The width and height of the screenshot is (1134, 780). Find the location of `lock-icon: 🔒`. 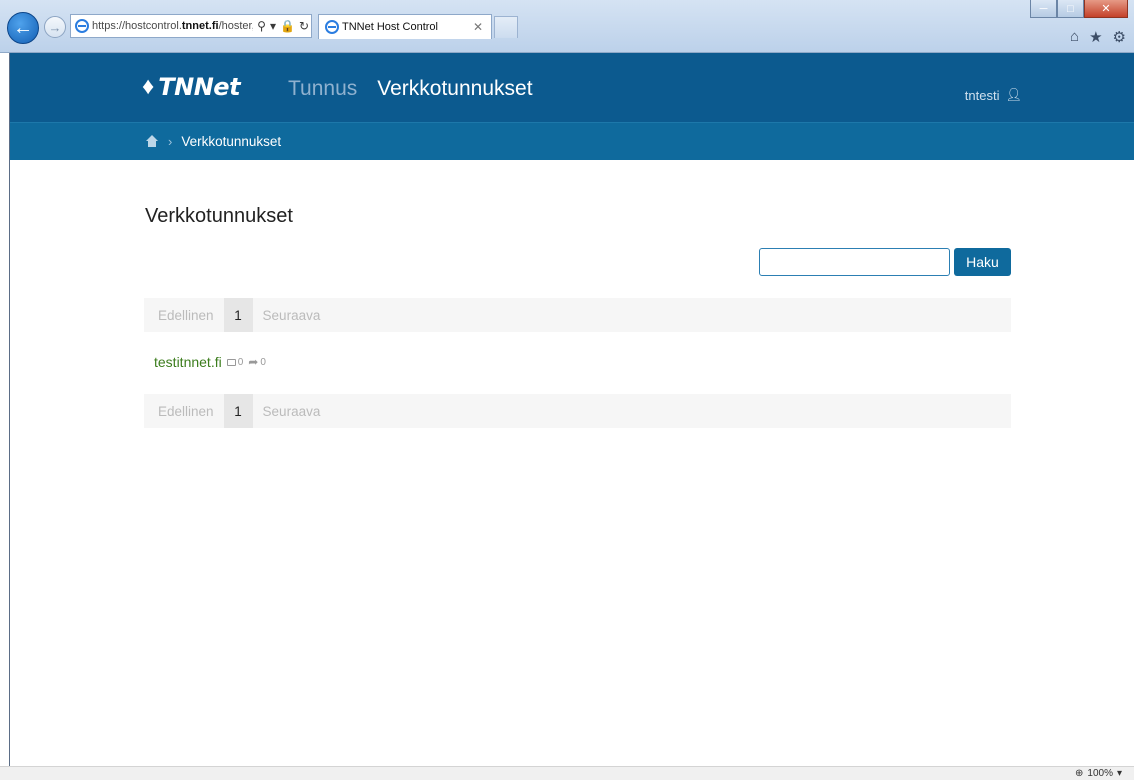

lock-icon: 🔒 is located at coordinates (287, 26).